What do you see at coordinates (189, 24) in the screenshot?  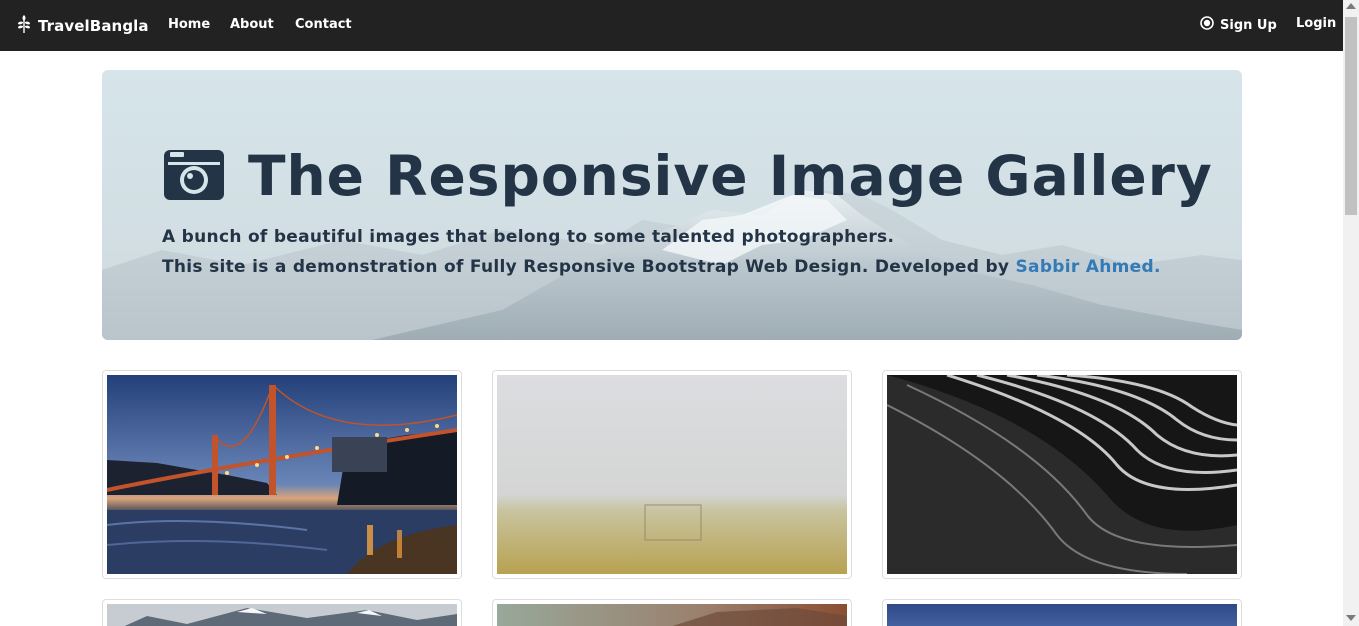 I see `nav-home: Home` at bounding box center [189, 24].